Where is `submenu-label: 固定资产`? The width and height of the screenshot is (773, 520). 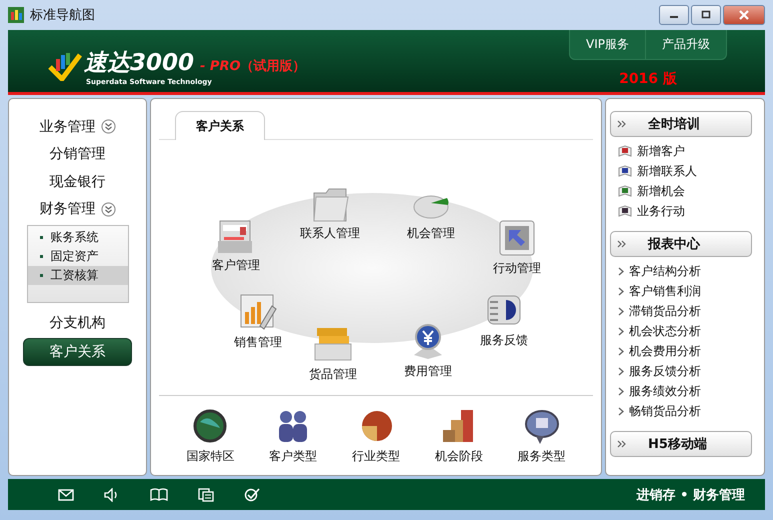
submenu-label: 固定资产 is located at coordinates (74, 256).